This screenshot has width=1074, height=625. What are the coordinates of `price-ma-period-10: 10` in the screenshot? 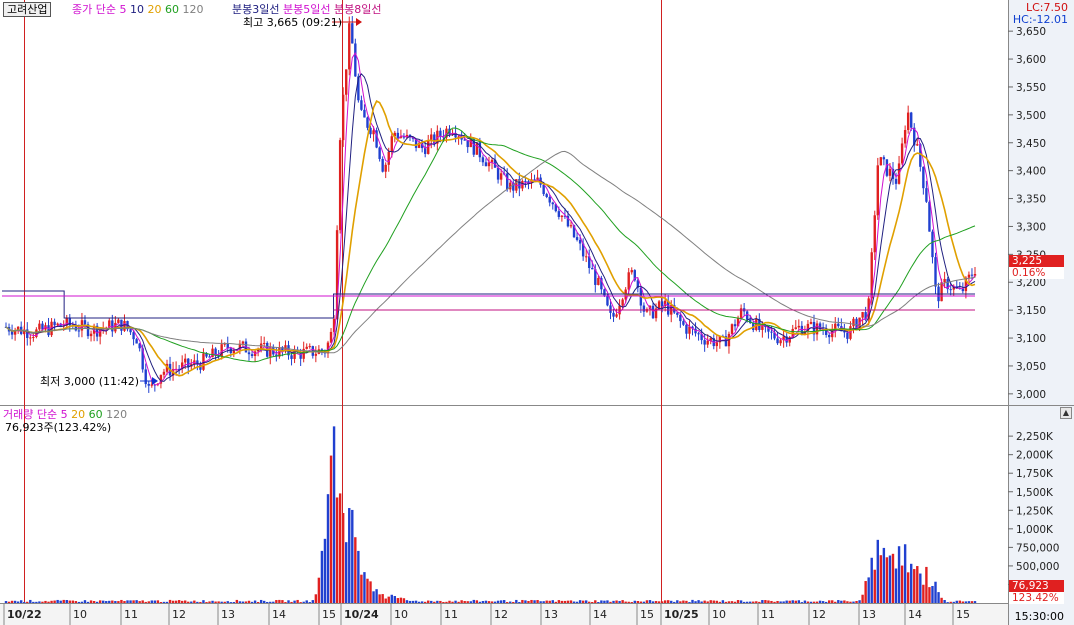 It's located at (139, 9).